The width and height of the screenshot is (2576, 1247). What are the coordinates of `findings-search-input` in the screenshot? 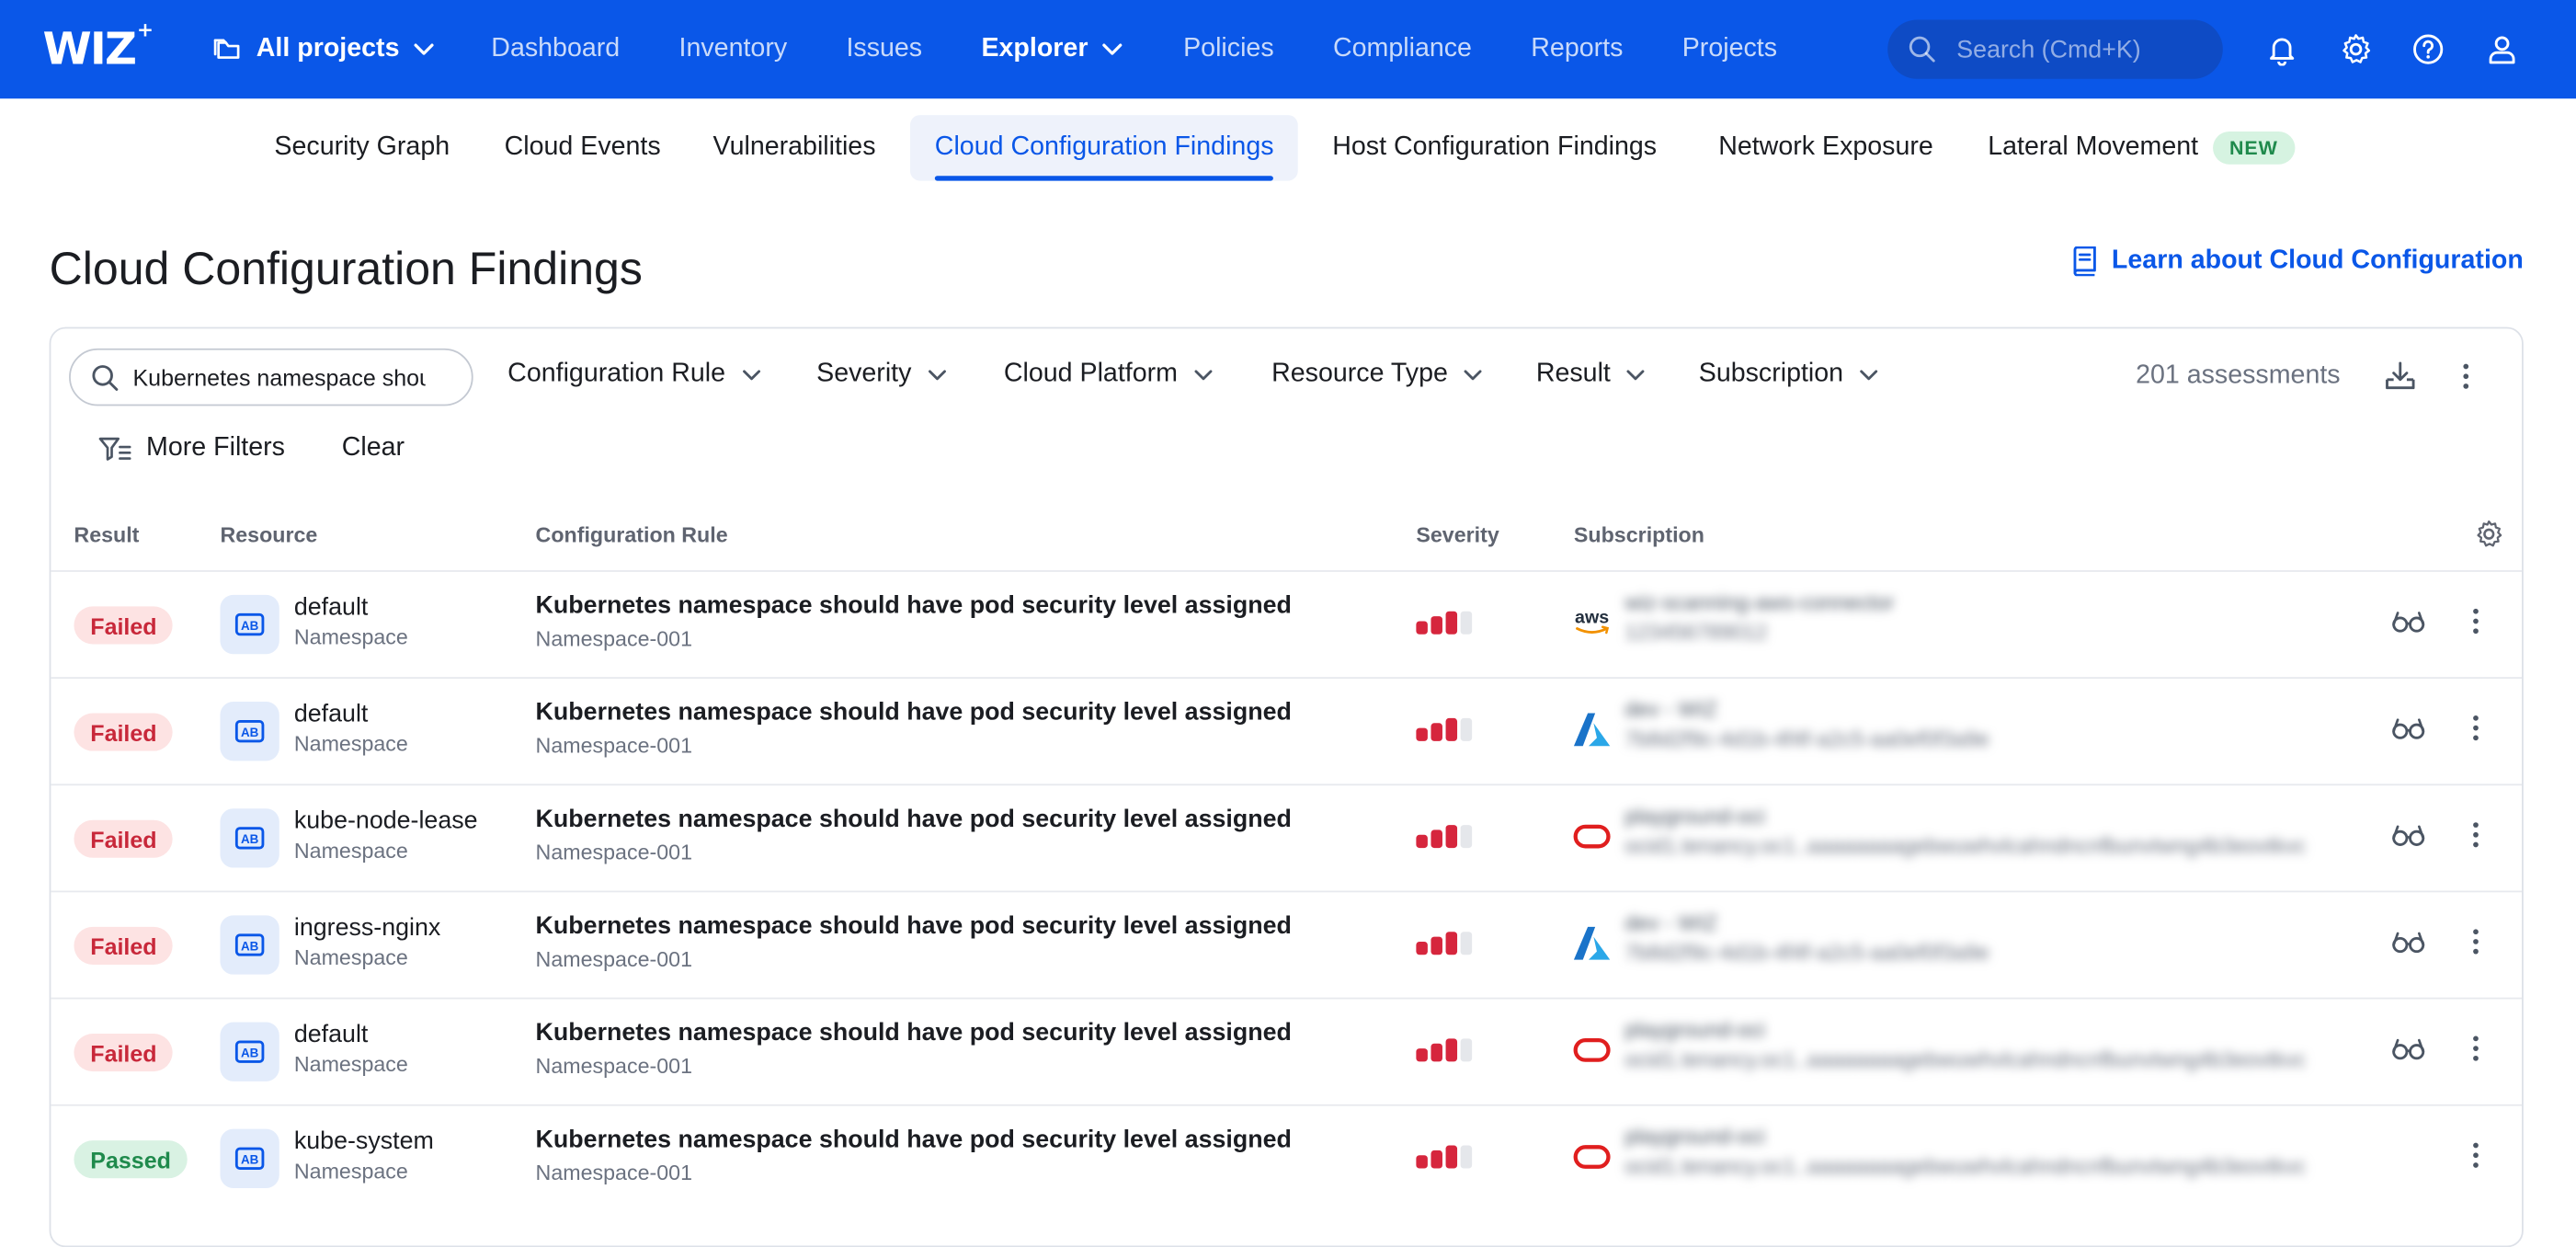 It's located at (271, 377).